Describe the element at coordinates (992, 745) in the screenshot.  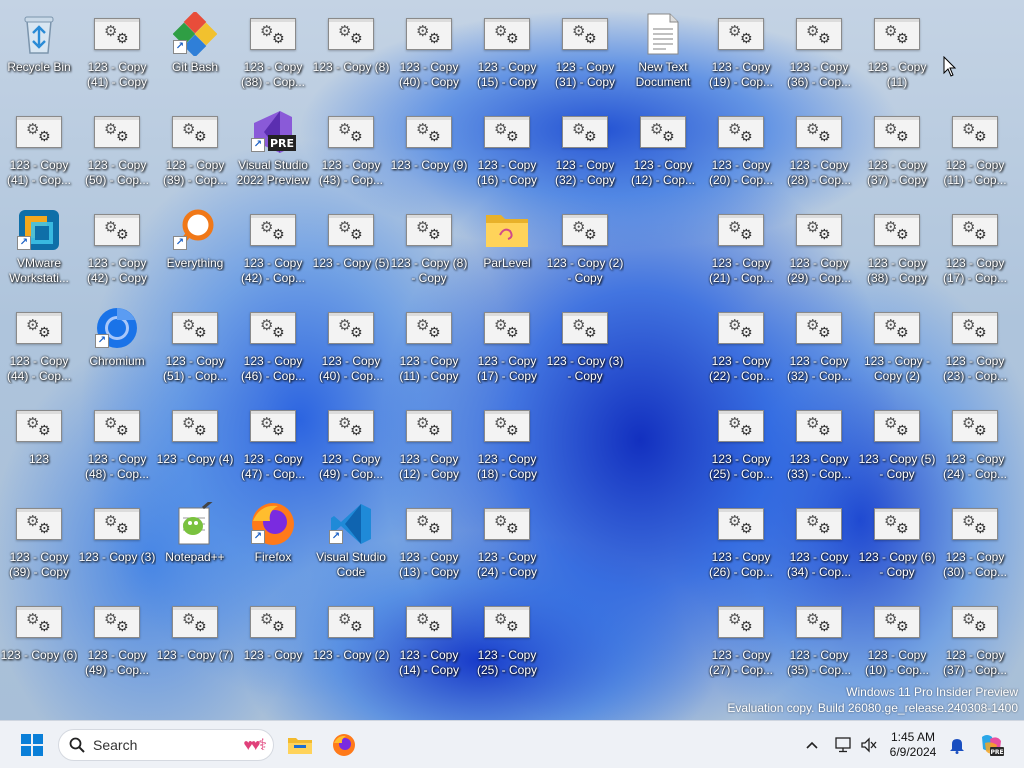
I see `copilot-button: PRE` at that location.